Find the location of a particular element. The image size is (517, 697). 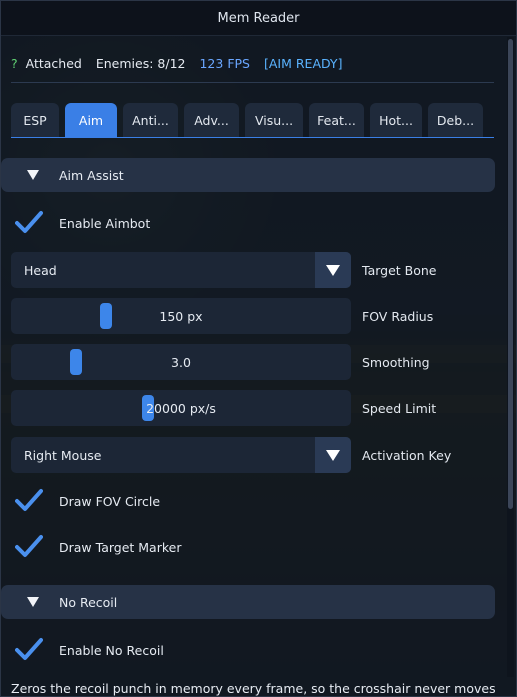

target-bone-dropdown-button is located at coordinates (333, 270).